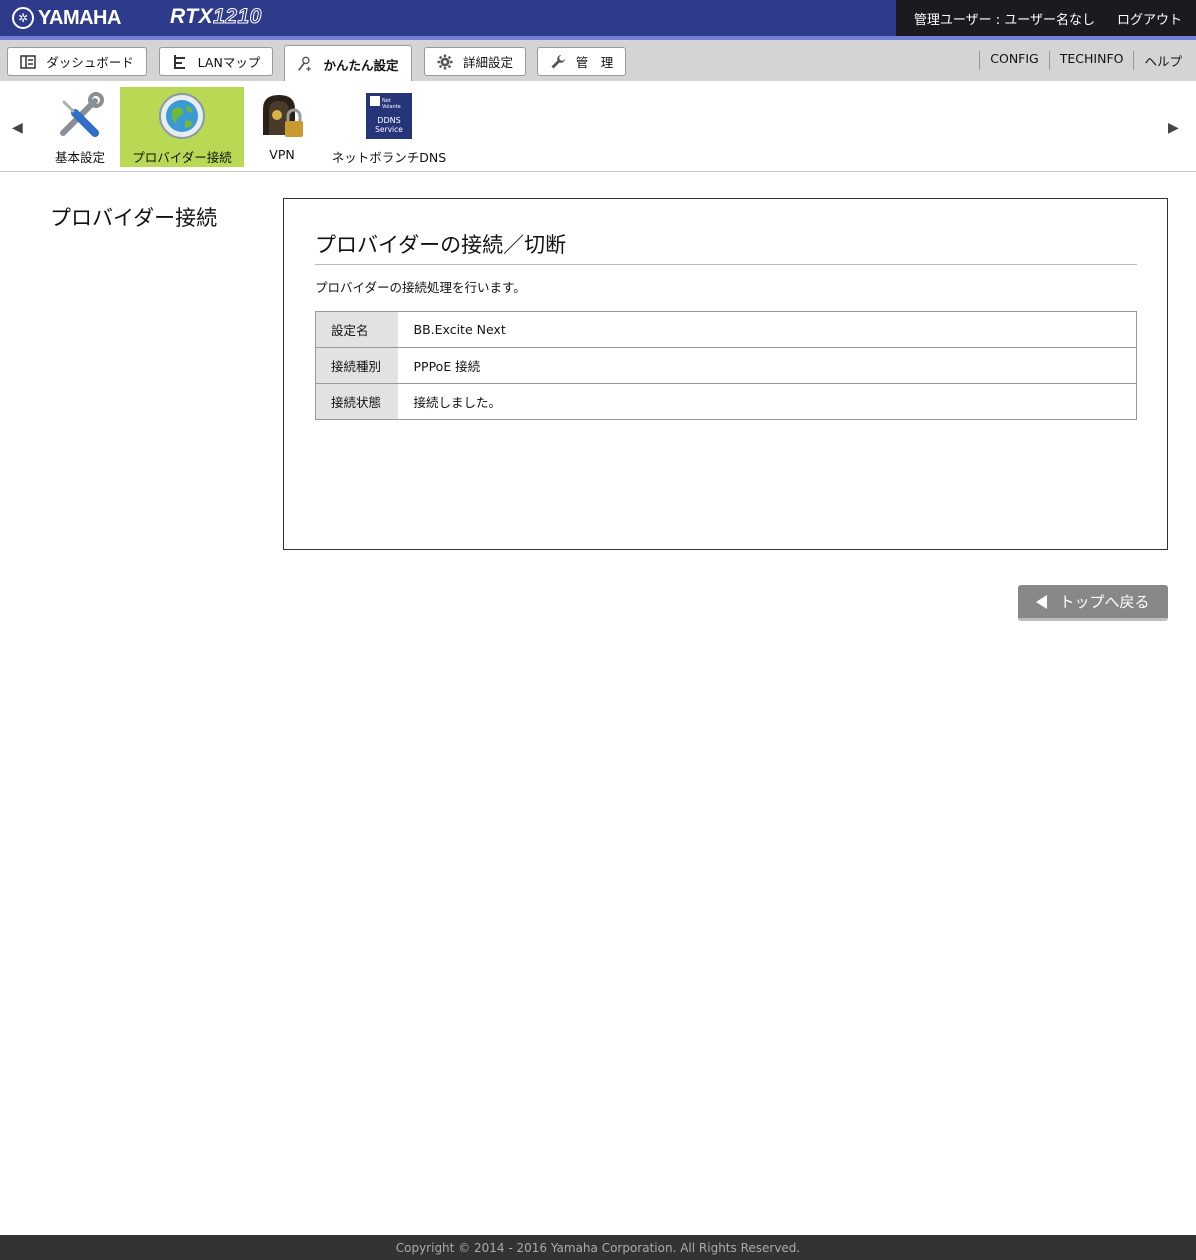  I want to click on table-row: 接続状態 接続しました。, so click(726, 401).